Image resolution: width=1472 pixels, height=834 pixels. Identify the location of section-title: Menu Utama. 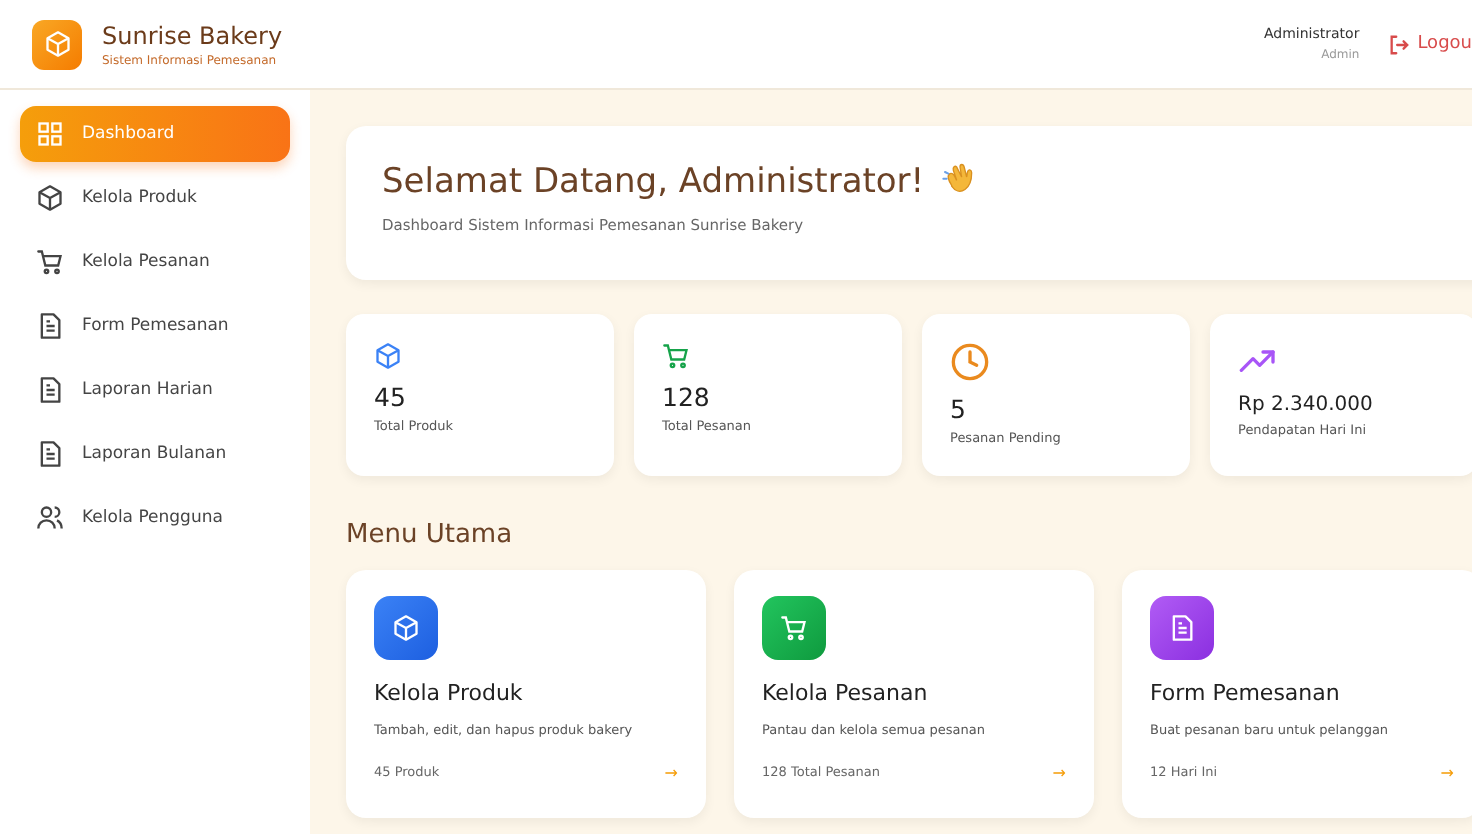
(430, 535).